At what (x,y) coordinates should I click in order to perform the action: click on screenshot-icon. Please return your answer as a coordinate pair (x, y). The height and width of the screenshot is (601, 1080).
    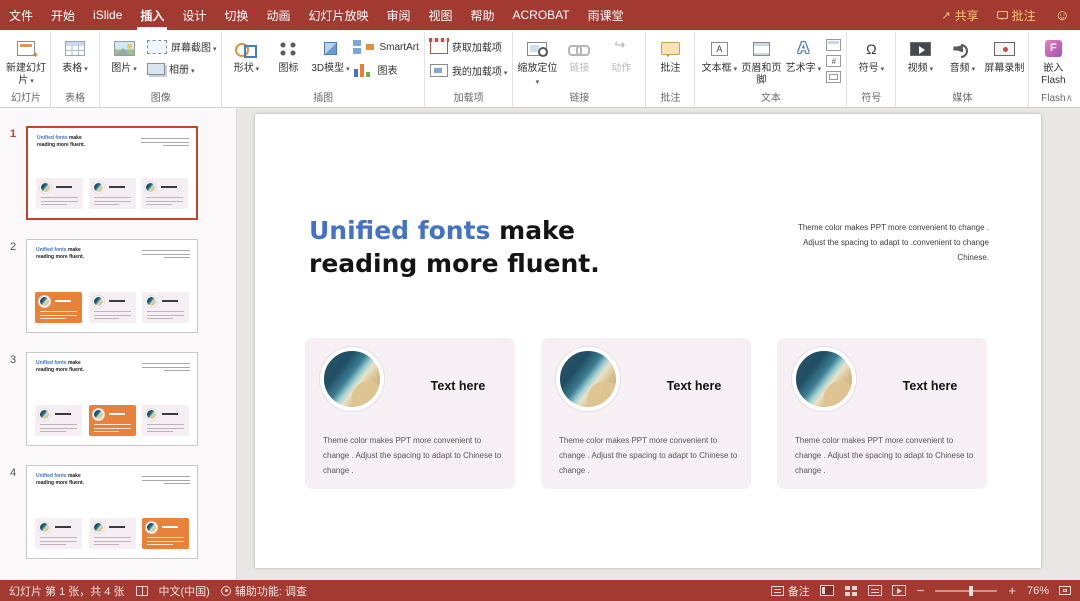
    Looking at the image, I should click on (157, 46).